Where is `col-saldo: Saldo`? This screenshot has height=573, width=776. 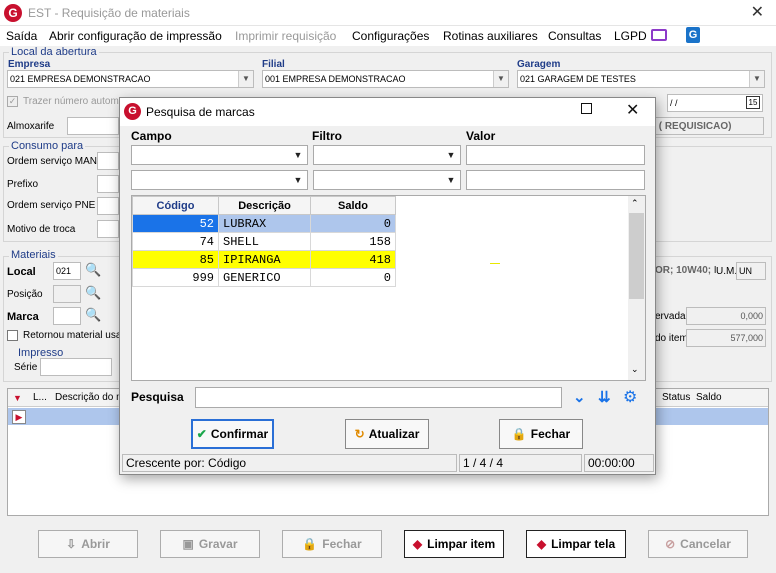 col-saldo: Saldo is located at coordinates (353, 205).